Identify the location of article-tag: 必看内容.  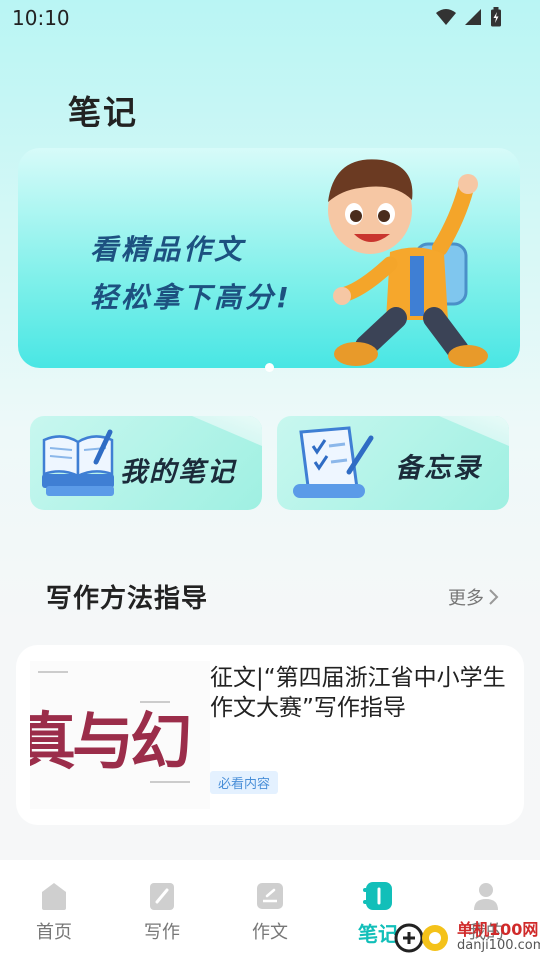
(244, 782).